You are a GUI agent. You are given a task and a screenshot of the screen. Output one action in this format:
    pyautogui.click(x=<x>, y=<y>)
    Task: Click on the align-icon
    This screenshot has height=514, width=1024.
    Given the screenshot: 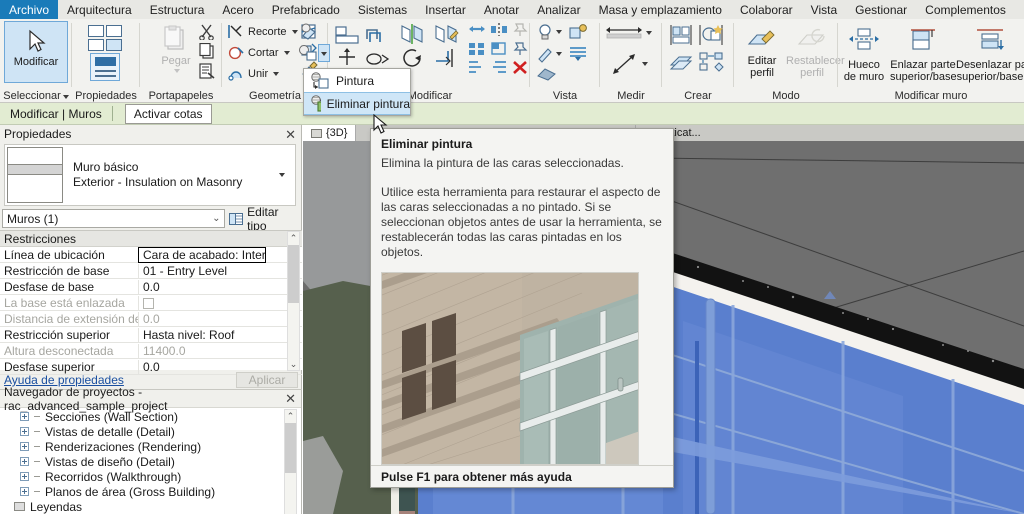 What is the action you would take?
    pyautogui.click(x=347, y=35)
    